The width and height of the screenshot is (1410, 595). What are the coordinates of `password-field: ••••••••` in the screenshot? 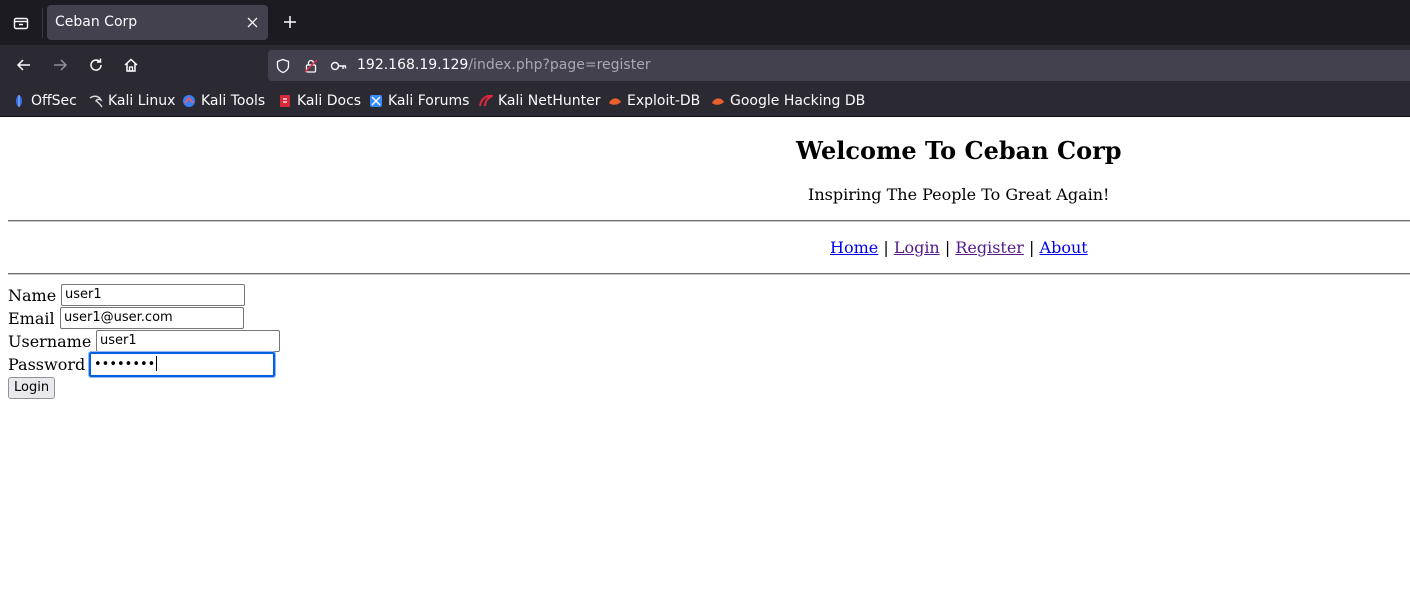 It's located at (182, 364).